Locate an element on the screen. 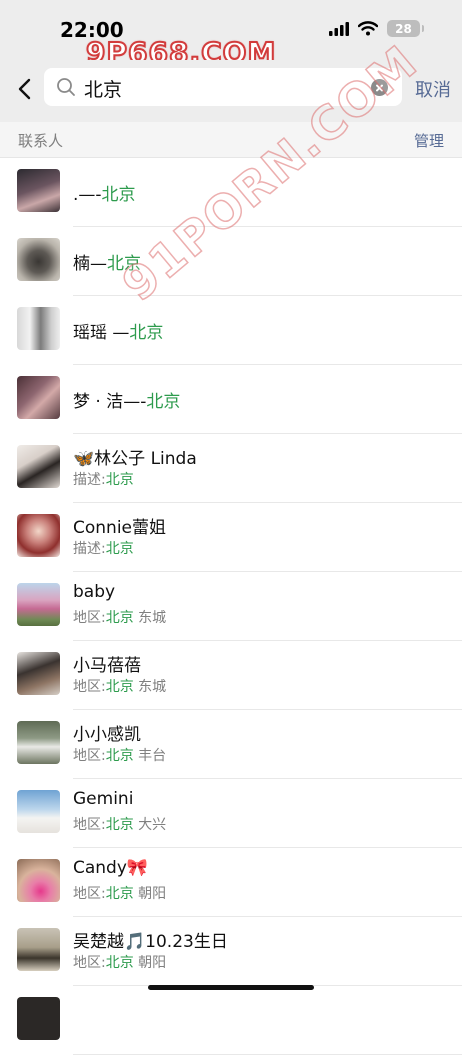 This screenshot has width=462, height=1055. contact-row: 小小感凯 地区:北京 丰台 is located at coordinates (231, 744).